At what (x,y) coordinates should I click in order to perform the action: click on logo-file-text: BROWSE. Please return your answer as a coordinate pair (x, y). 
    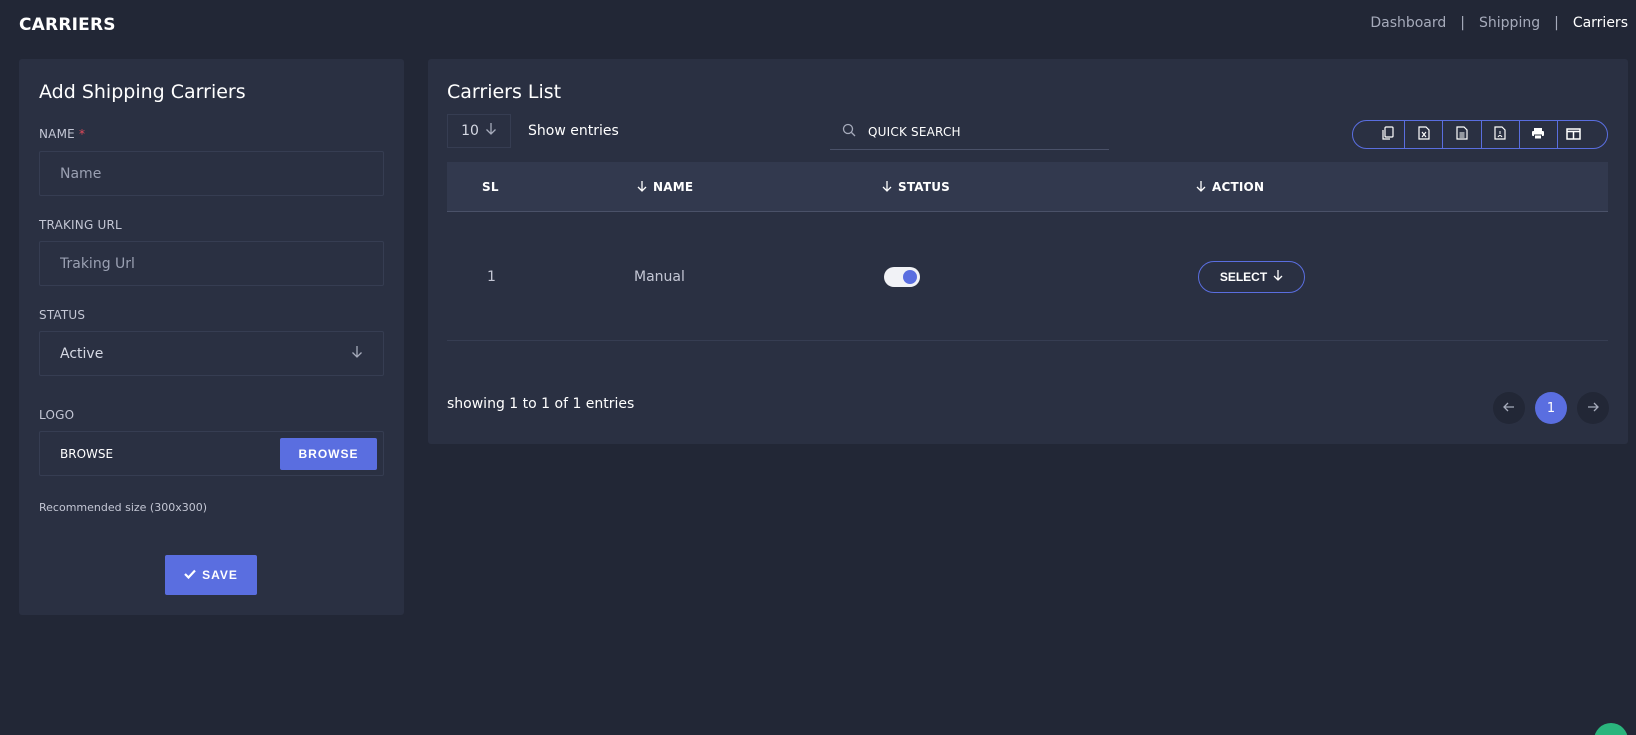
    Looking at the image, I should click on (87, 453).